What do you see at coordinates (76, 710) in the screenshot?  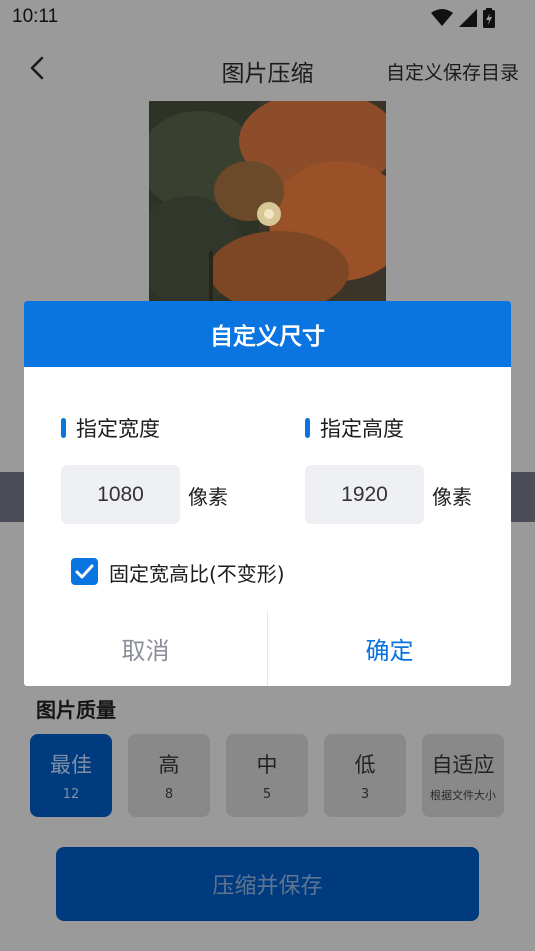 I see `quality-section-title: 图片质量` at bounding box center [76, 710].